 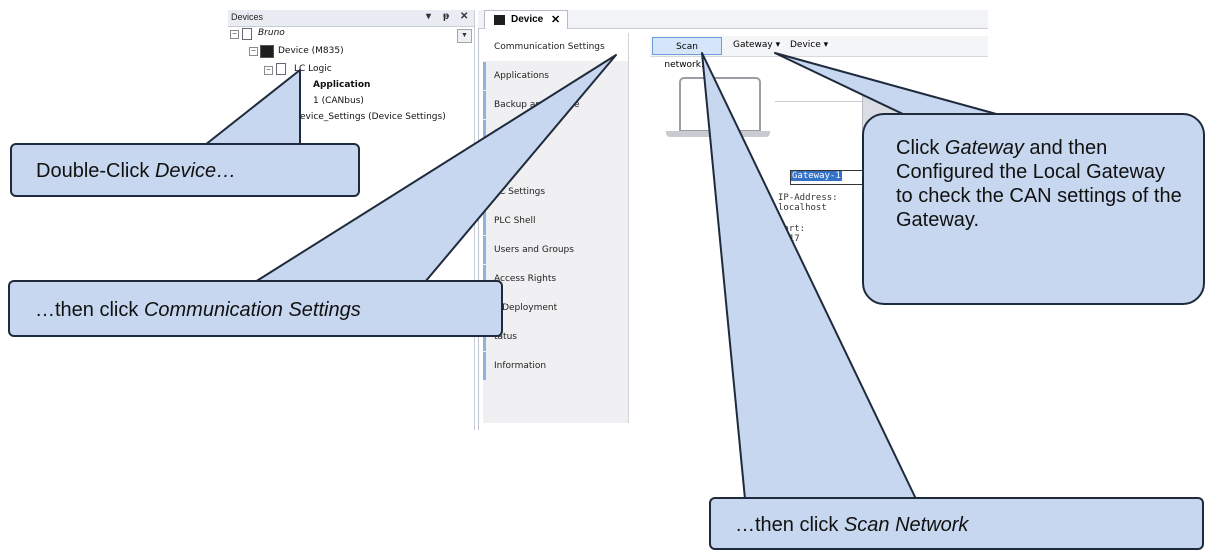 What do you see at coordinates (555, 76) in the screenshot?
I see `settings-item-applications: Applications` at bounding box center [555, 76].